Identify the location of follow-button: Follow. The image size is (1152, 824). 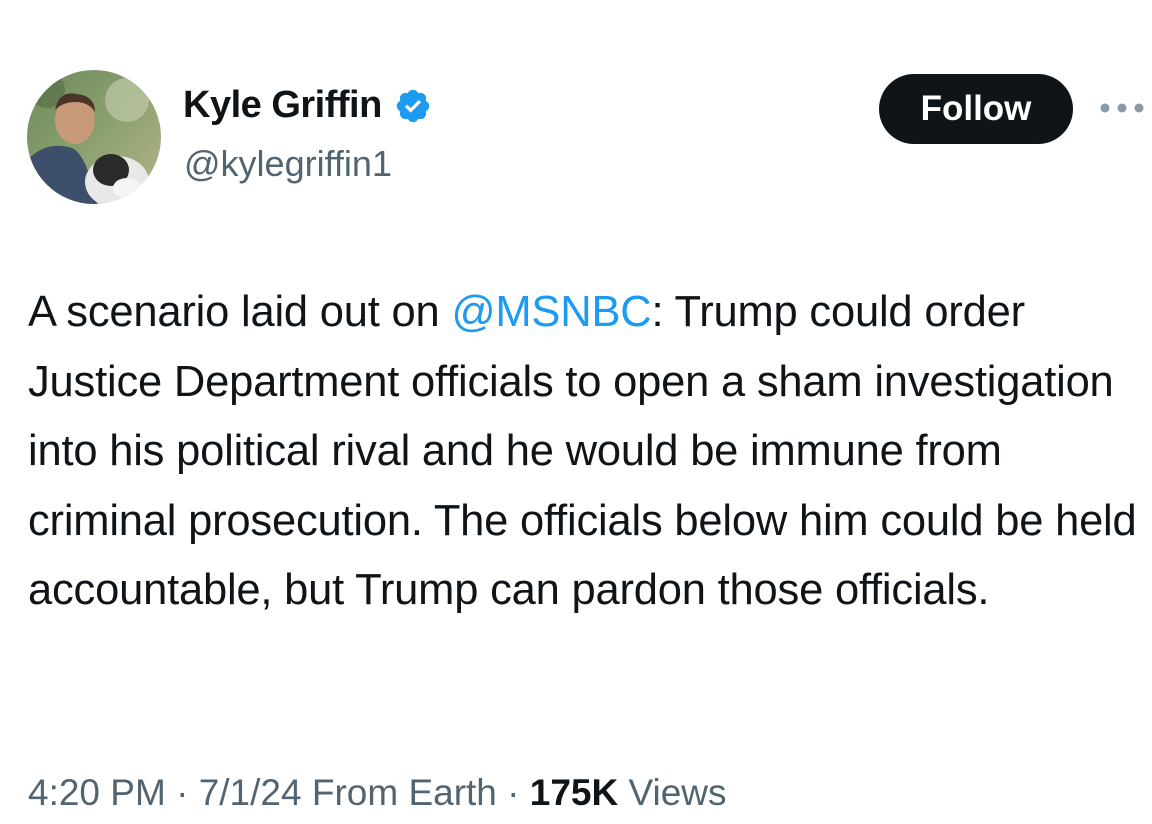
(976, 109).